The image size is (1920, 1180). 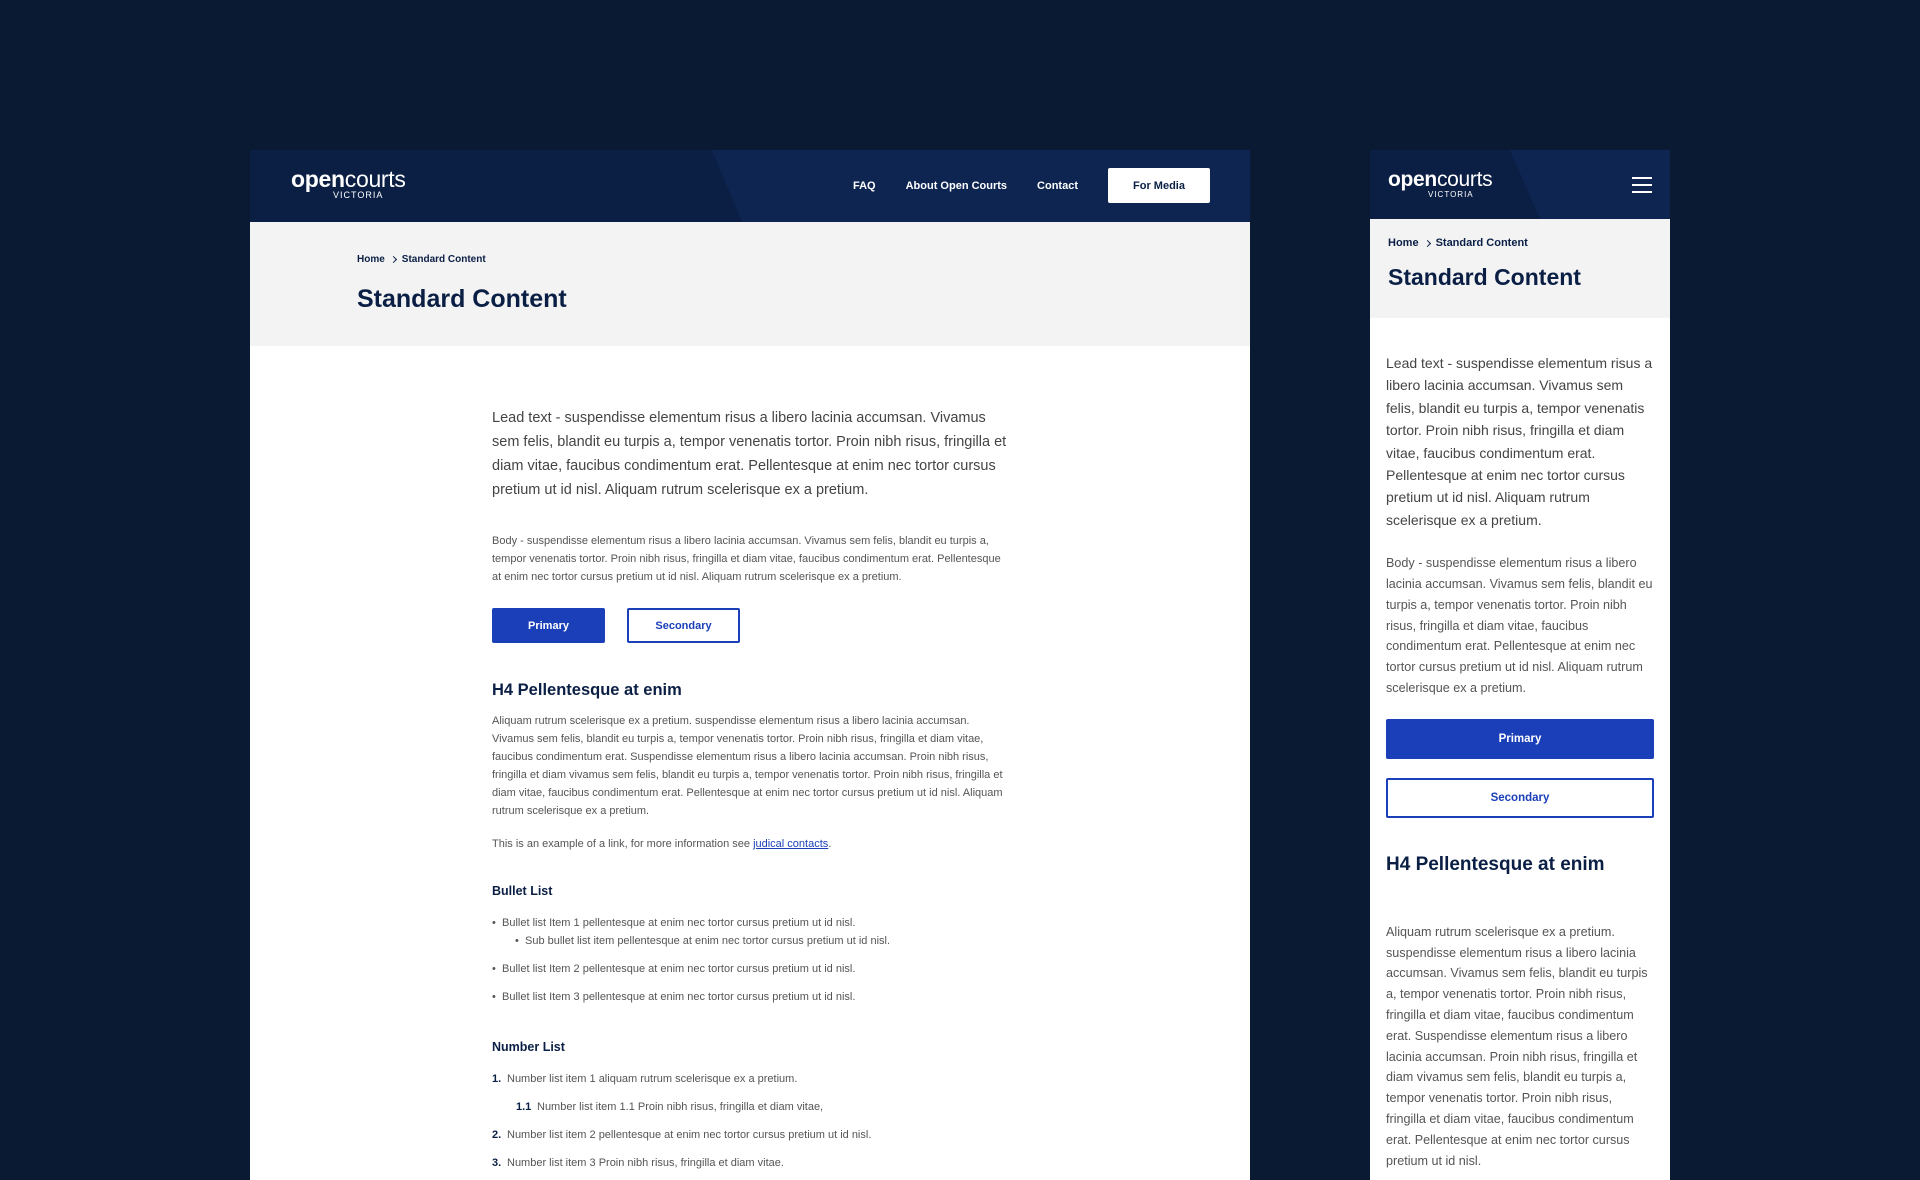 I want to click on nav-faq: FAQ, so click(x=864, y=186).